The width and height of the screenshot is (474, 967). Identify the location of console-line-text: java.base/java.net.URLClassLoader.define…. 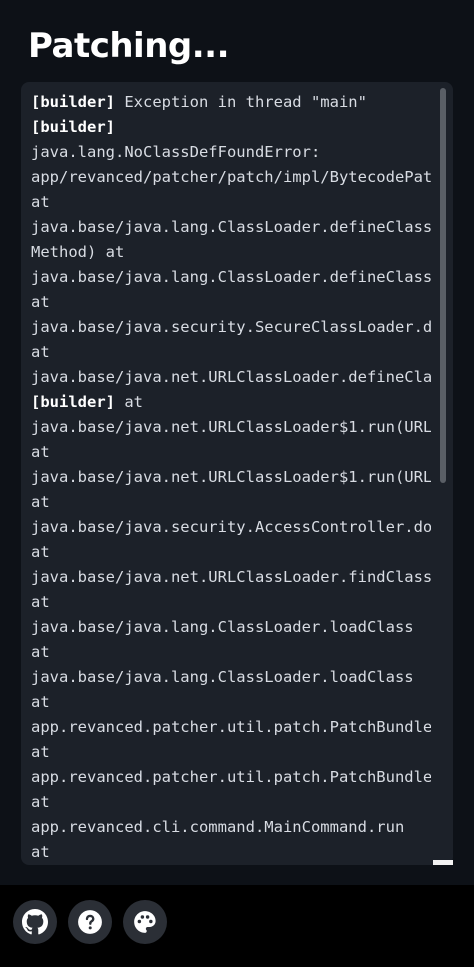
(231, 377).